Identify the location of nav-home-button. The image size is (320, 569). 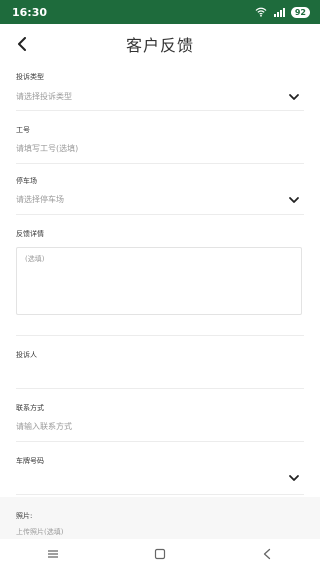
(160, 554).